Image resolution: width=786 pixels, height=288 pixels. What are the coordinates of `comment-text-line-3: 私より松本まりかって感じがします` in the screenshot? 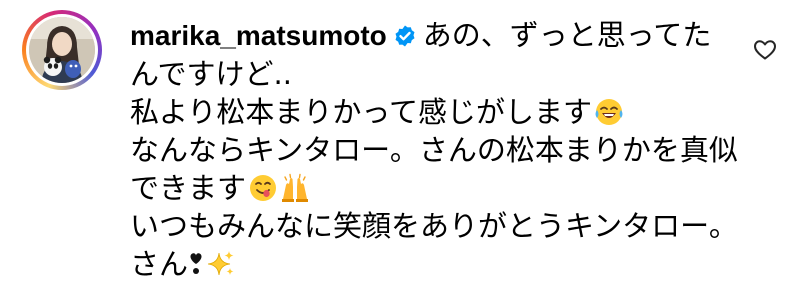 It's located at (361, 112).